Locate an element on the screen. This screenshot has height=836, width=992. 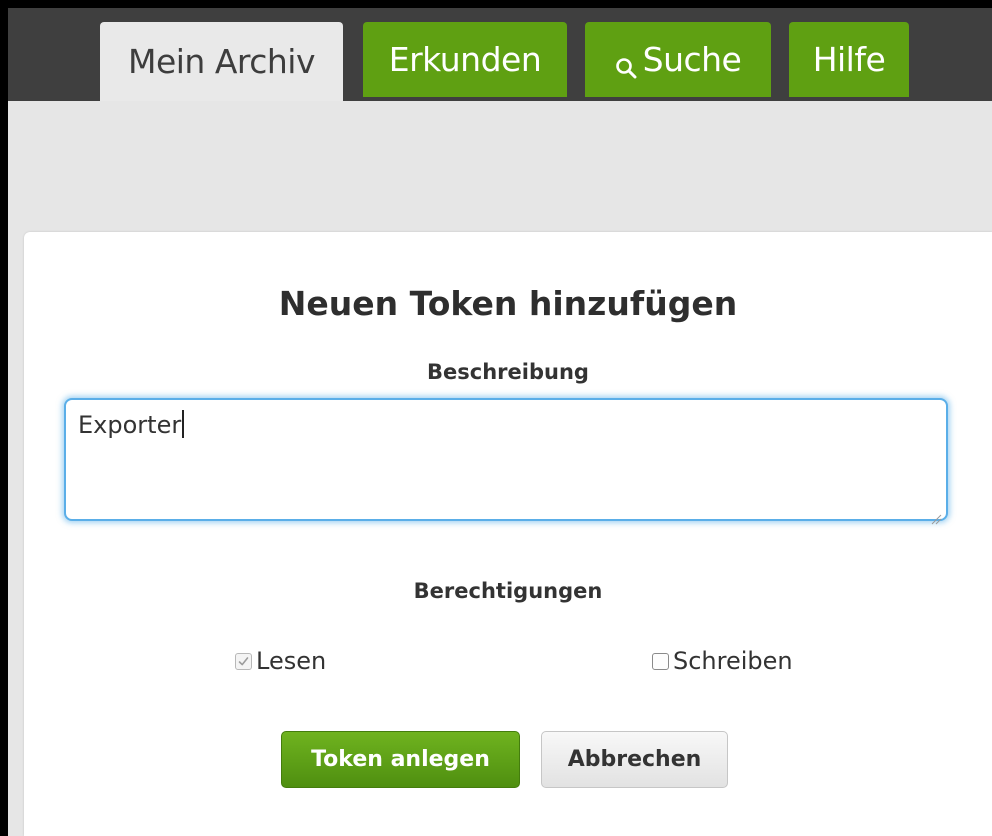
tab-hilfe: Hilfe is located at coordinates (849, 59).